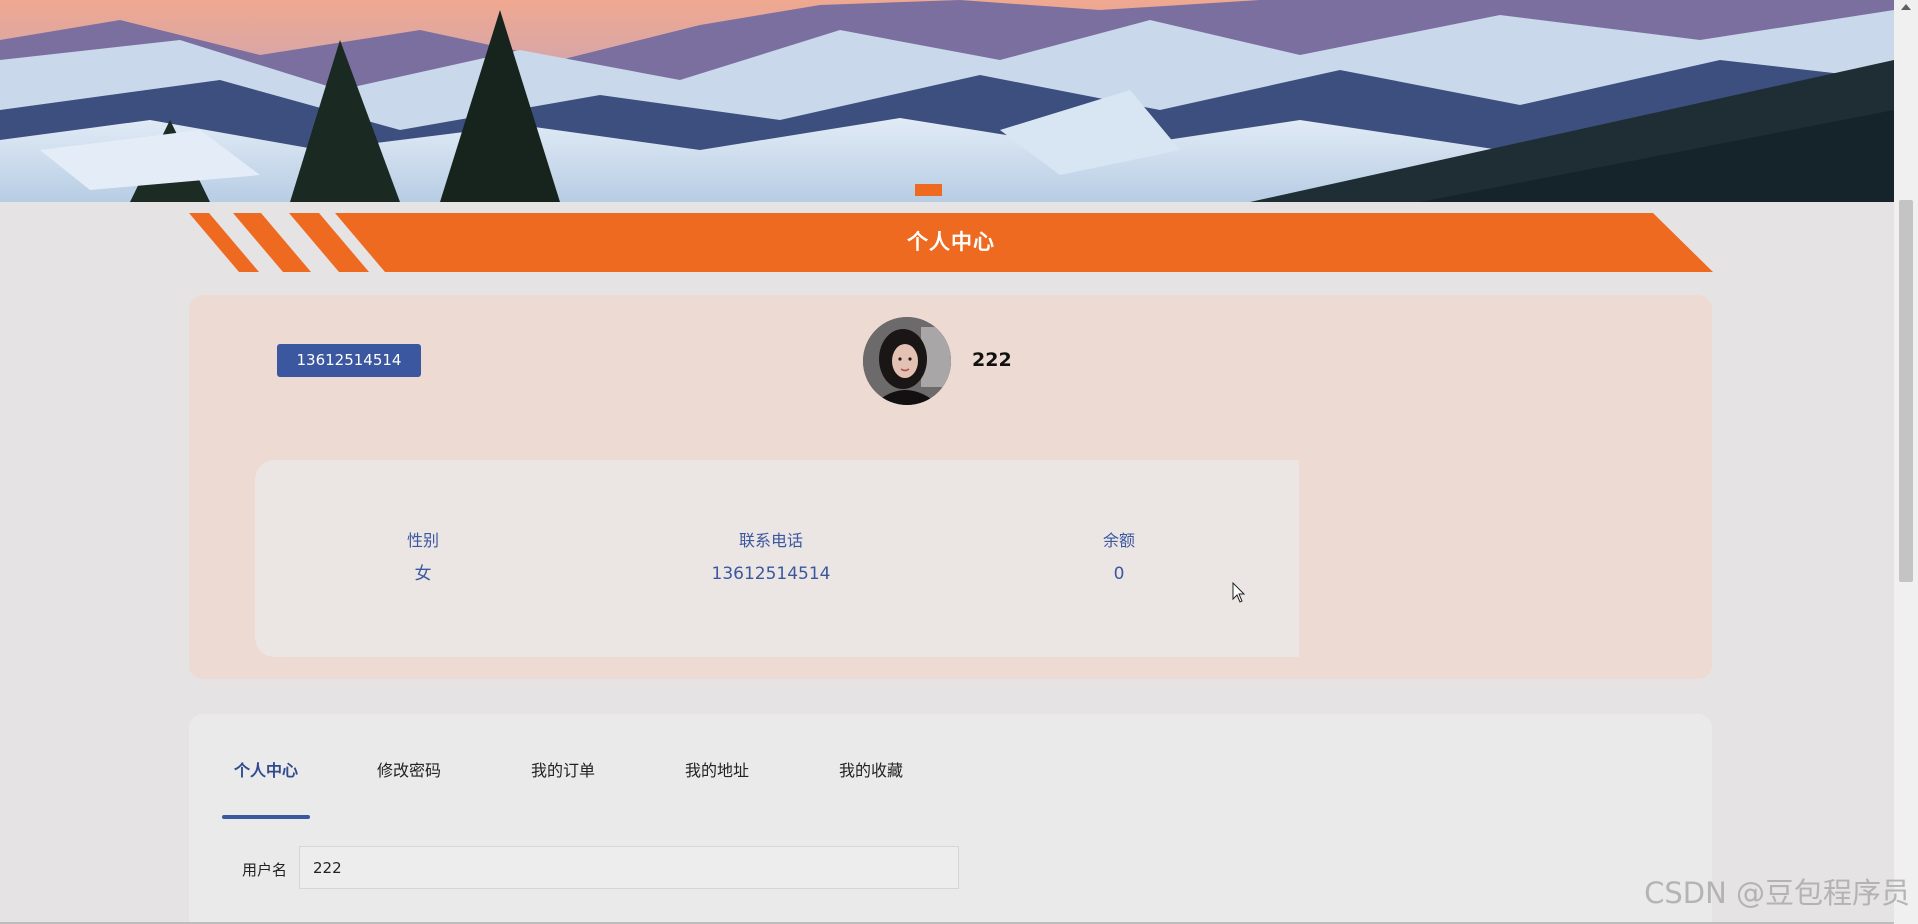  I want to click on tab-personal-center: 个人中心, so click(266, 788).